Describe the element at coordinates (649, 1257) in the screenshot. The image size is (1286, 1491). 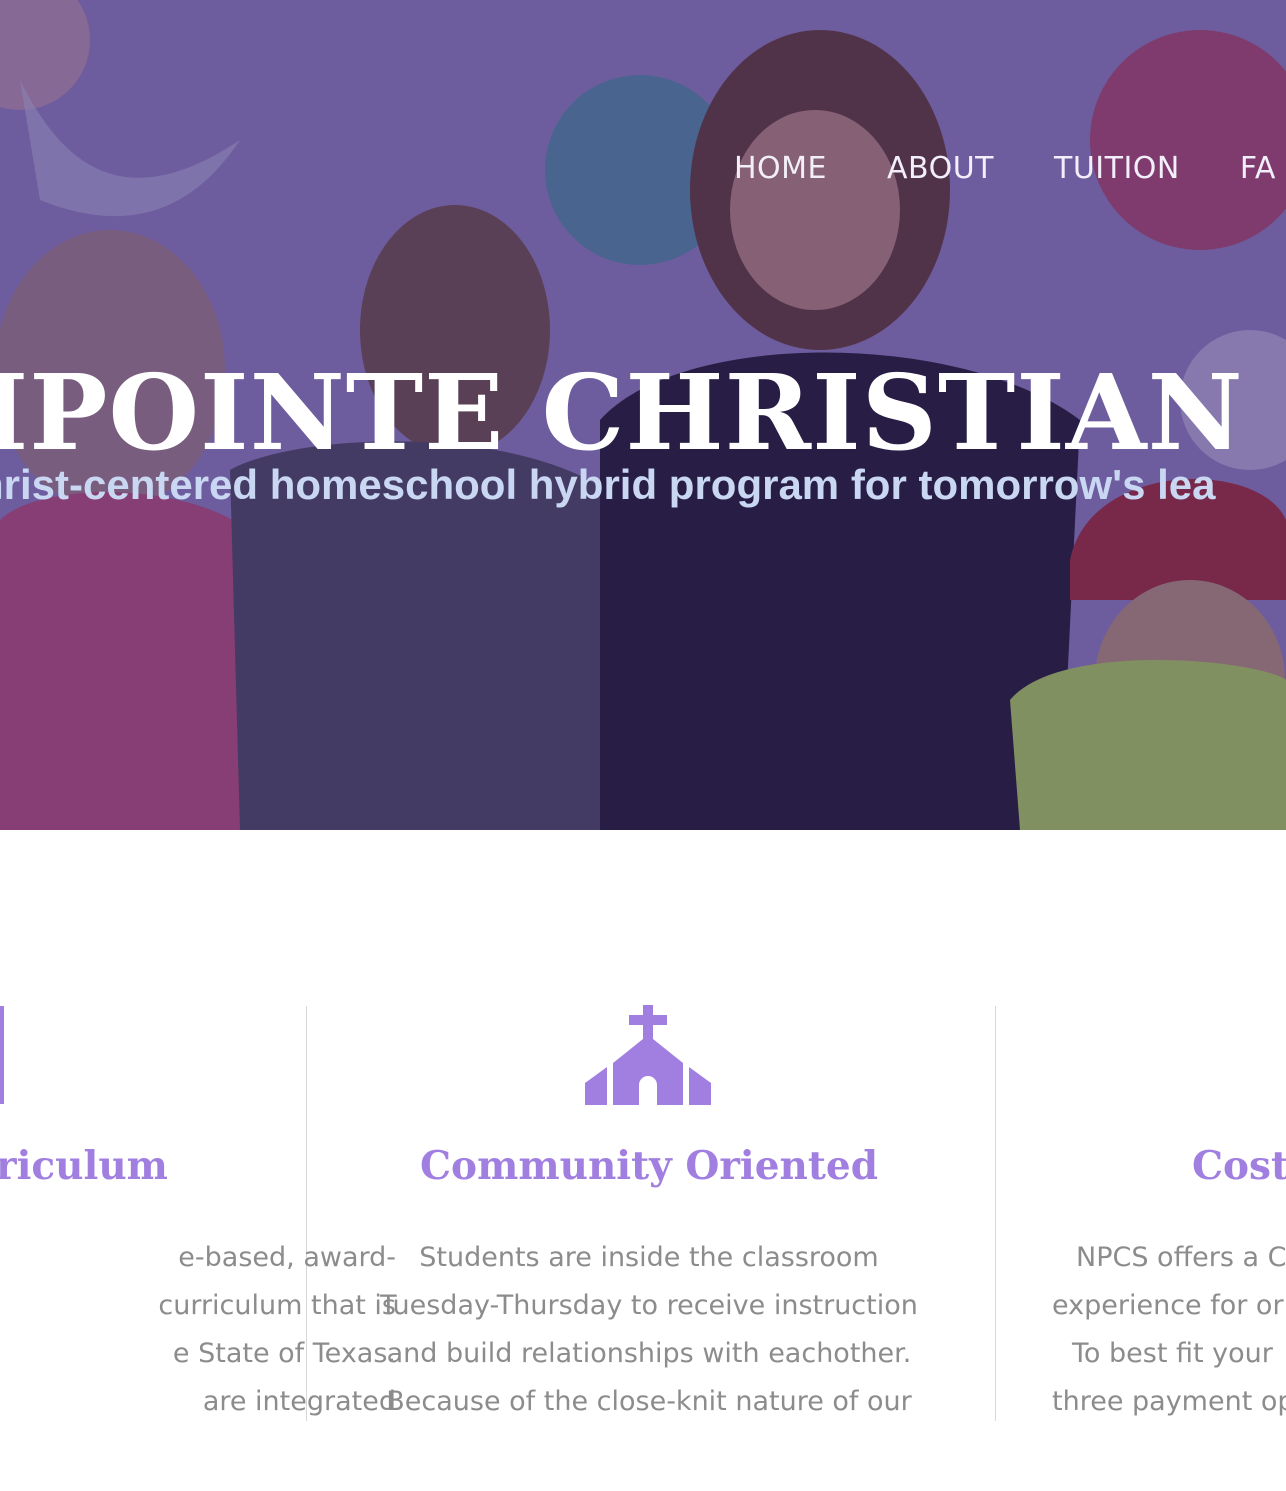
I see `feature-line: Students are inside the classroom` at that location.